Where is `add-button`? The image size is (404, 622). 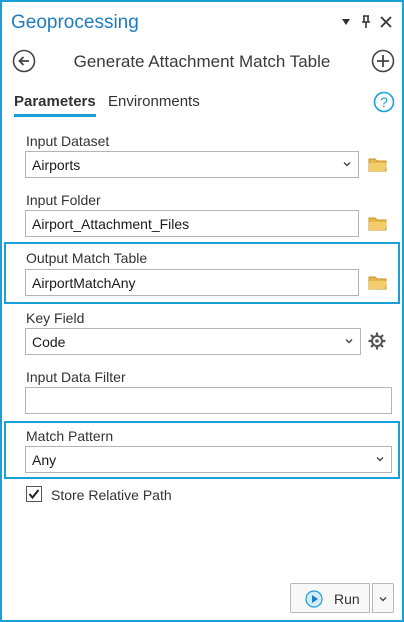
add-button is located at coordinates (383, 61).